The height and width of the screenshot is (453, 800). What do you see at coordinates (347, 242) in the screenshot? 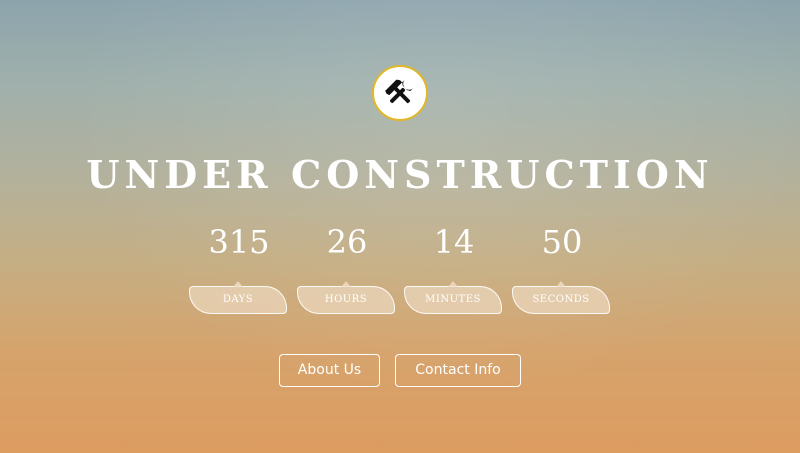
I see `hours-value: 26` at bounding box center [347, 242].